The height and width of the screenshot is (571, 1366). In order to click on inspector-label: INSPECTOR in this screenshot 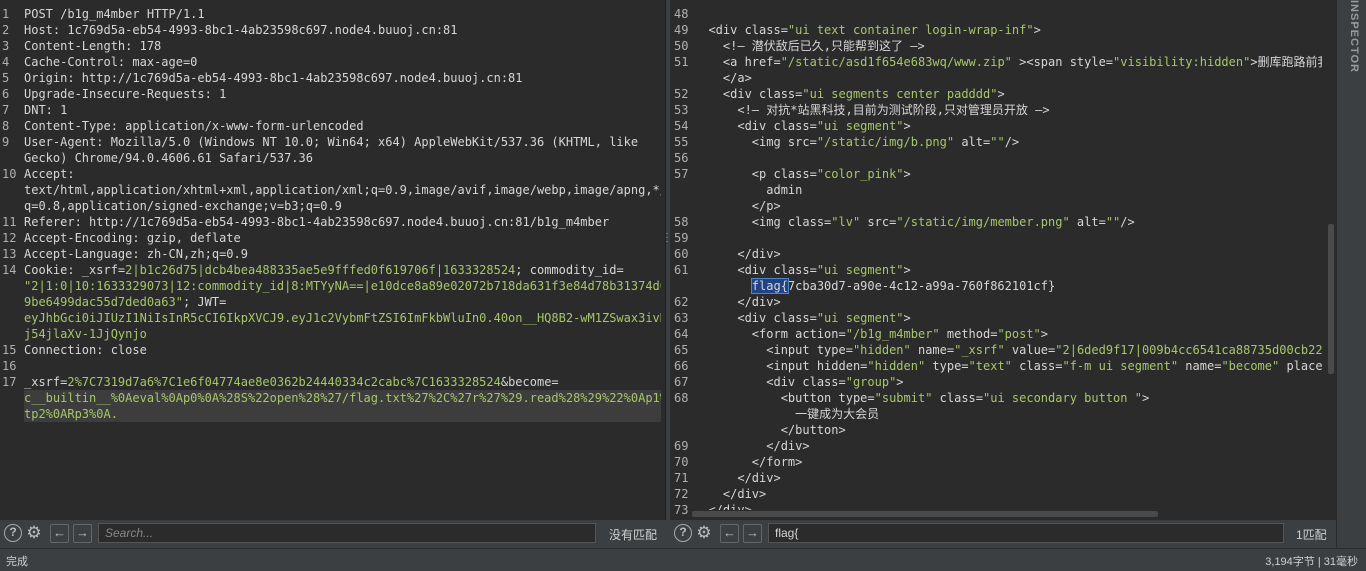, I will do `click(1350, 36)`.